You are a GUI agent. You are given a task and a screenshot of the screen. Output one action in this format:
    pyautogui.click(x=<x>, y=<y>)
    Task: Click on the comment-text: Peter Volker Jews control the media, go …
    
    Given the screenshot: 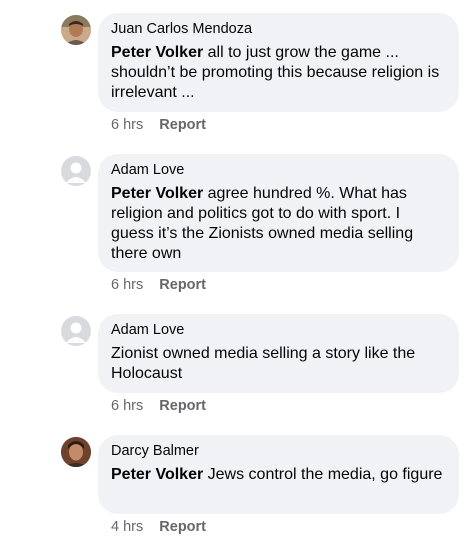 What is the action you would take?
    pyautogui.click(x=279, y=475)
    